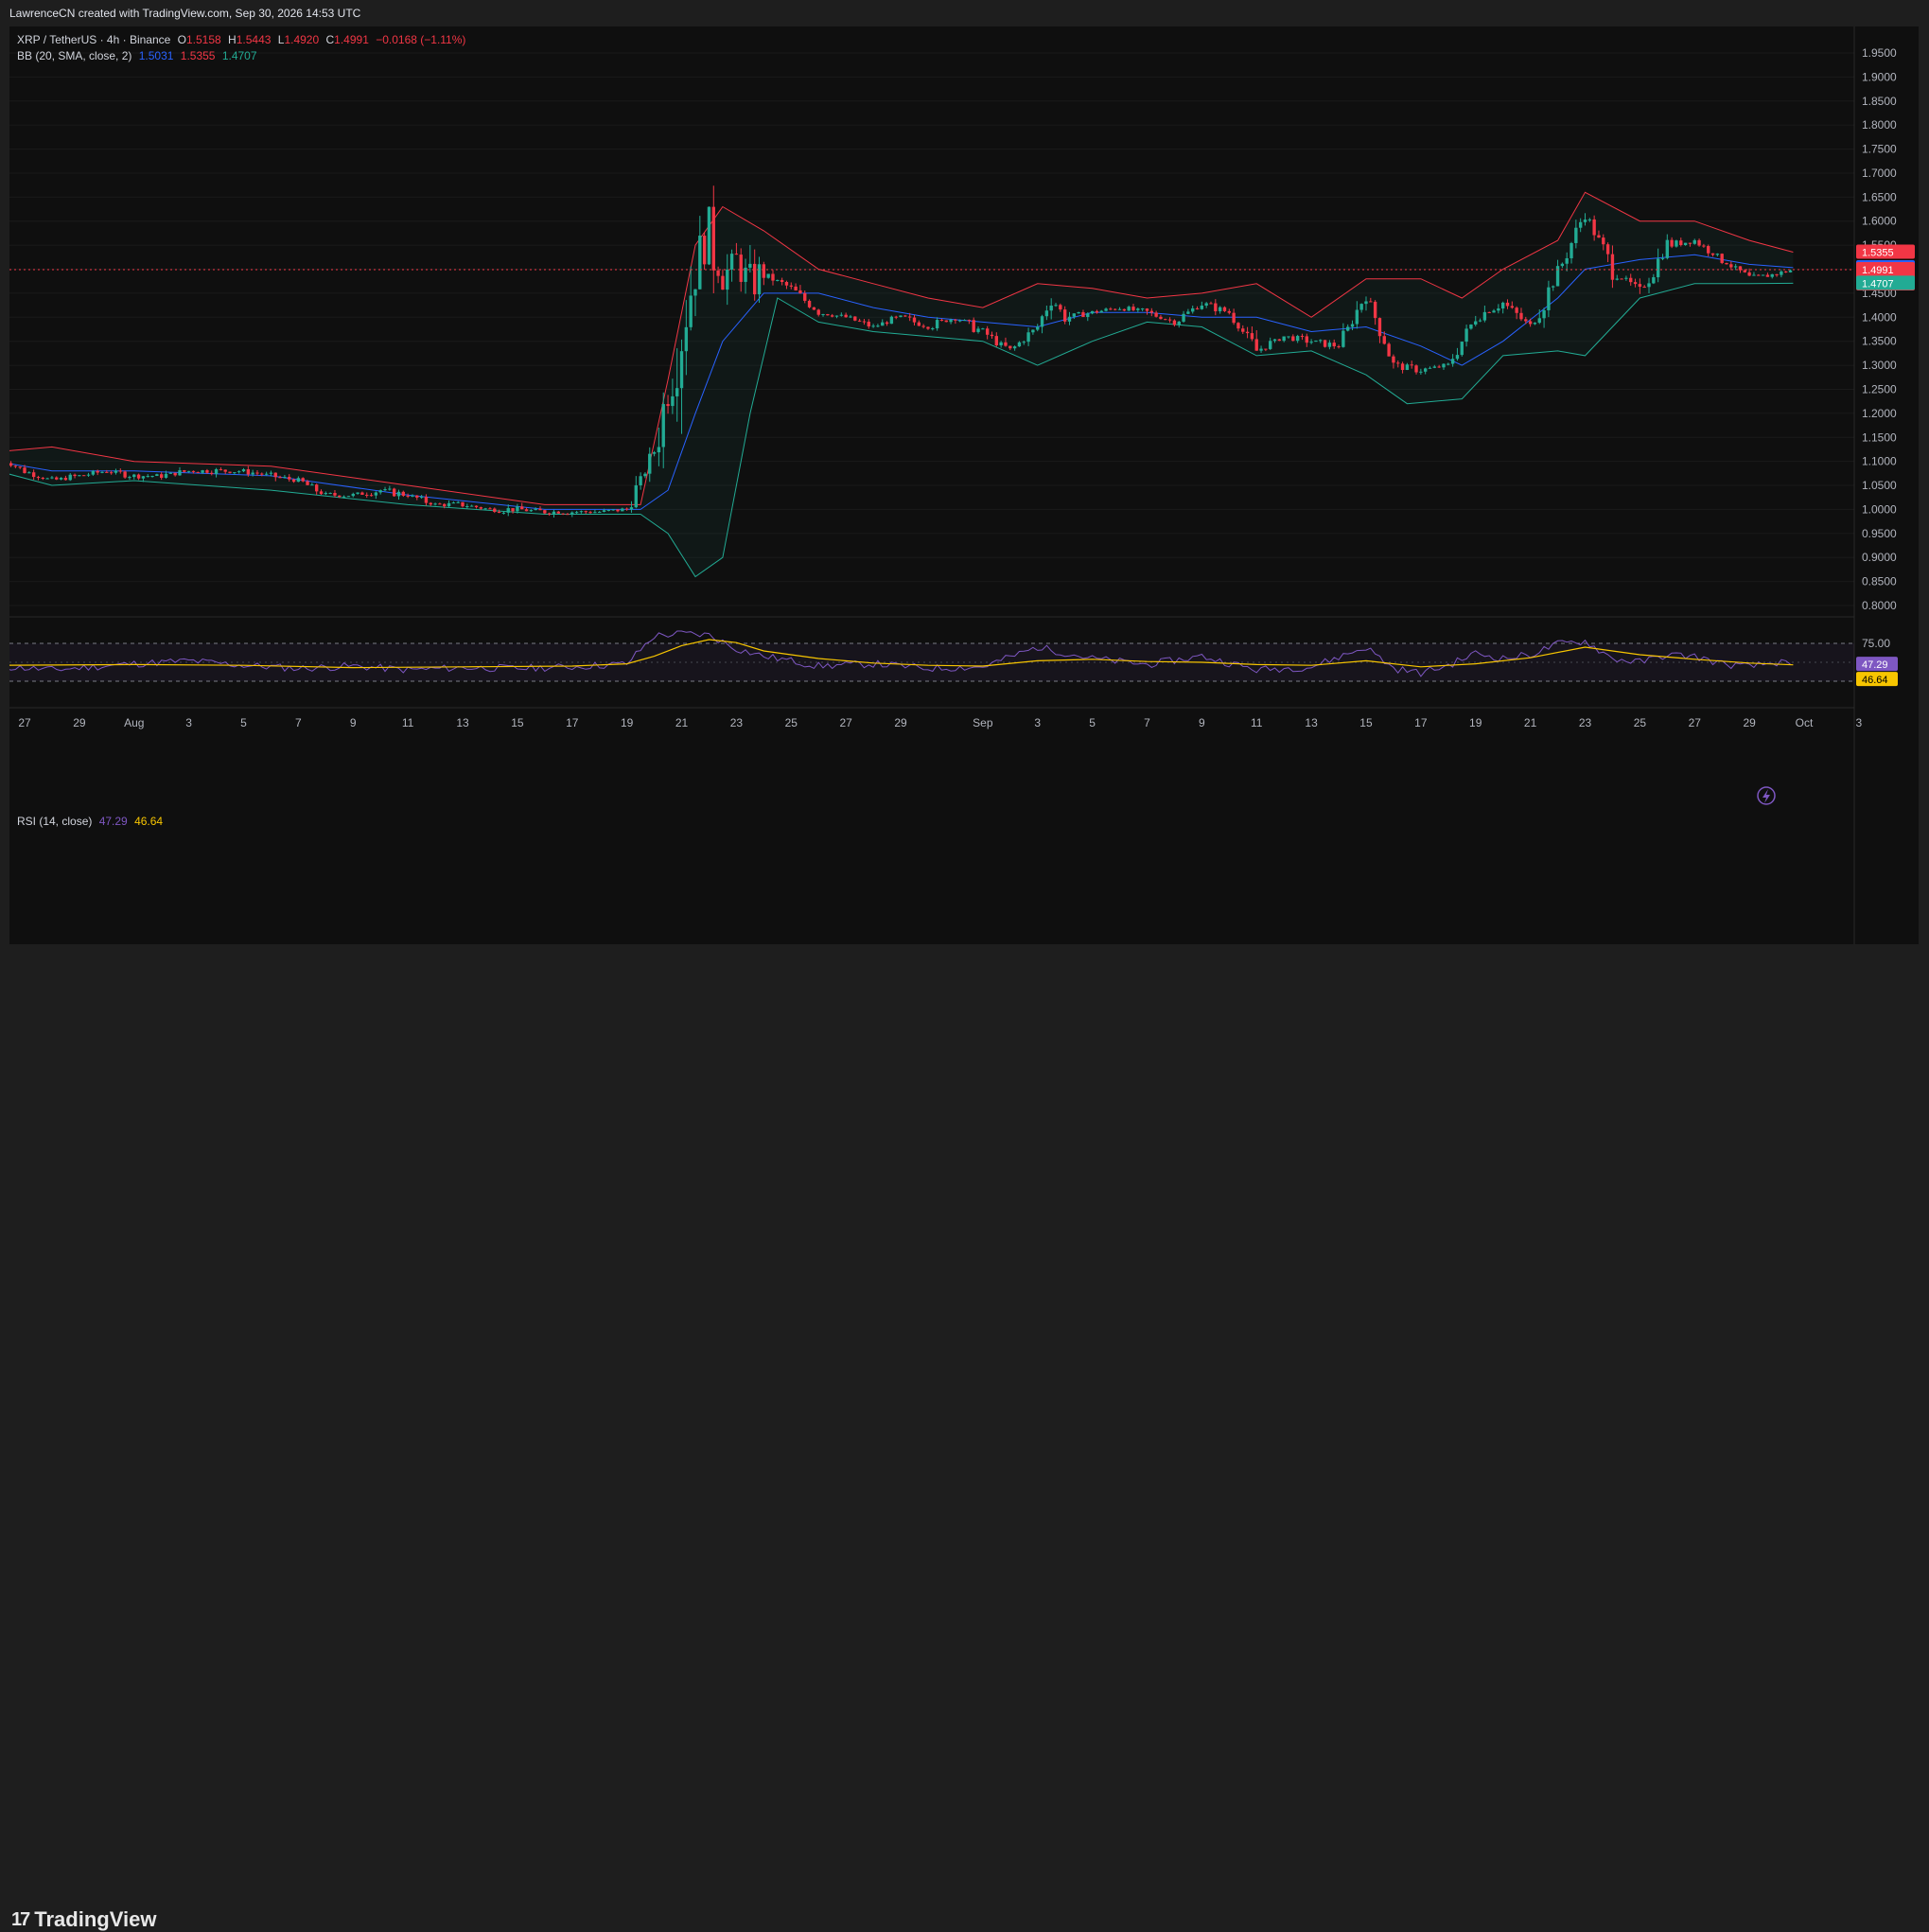 This screenshot has height=1932, width=1929. I want to click on rsi-ma-tag: 46.64, so click(1875, 680).